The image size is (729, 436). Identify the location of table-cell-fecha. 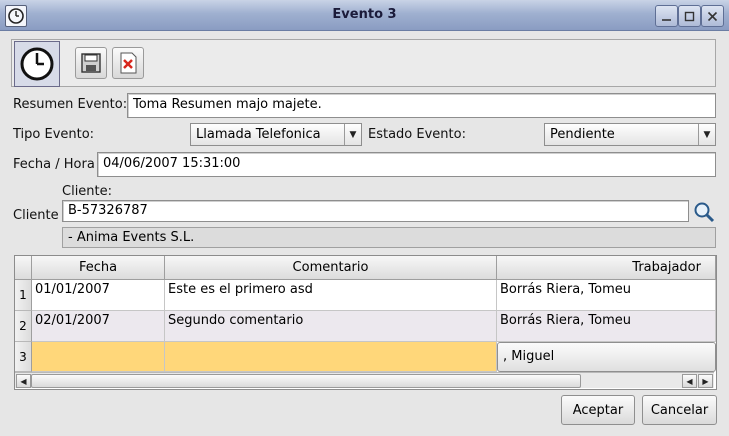
(98, 357).